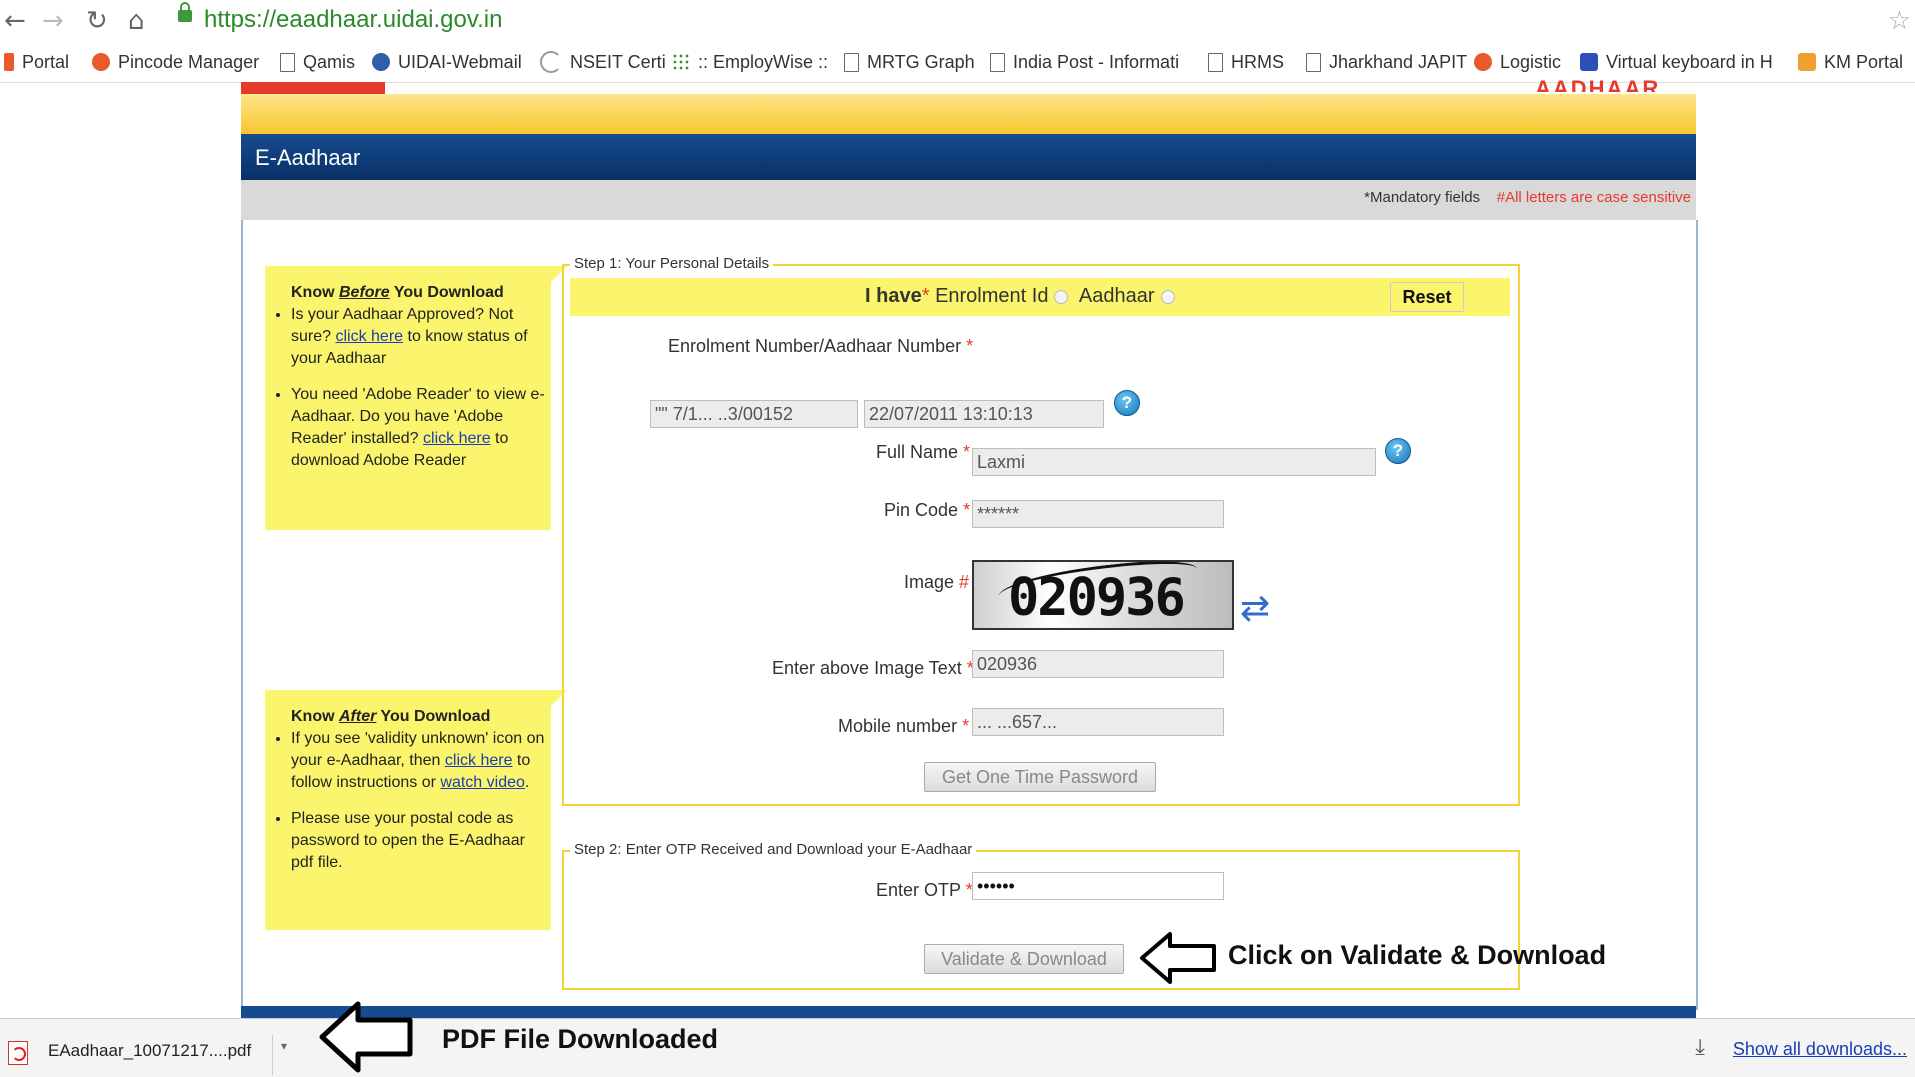 This screenshot has width=1915, height=1077. What do you see at coordinates (904, 726) in the screenshot?
I see `mobile-number-label: Mobile number *` at bounding box center [904, 726].